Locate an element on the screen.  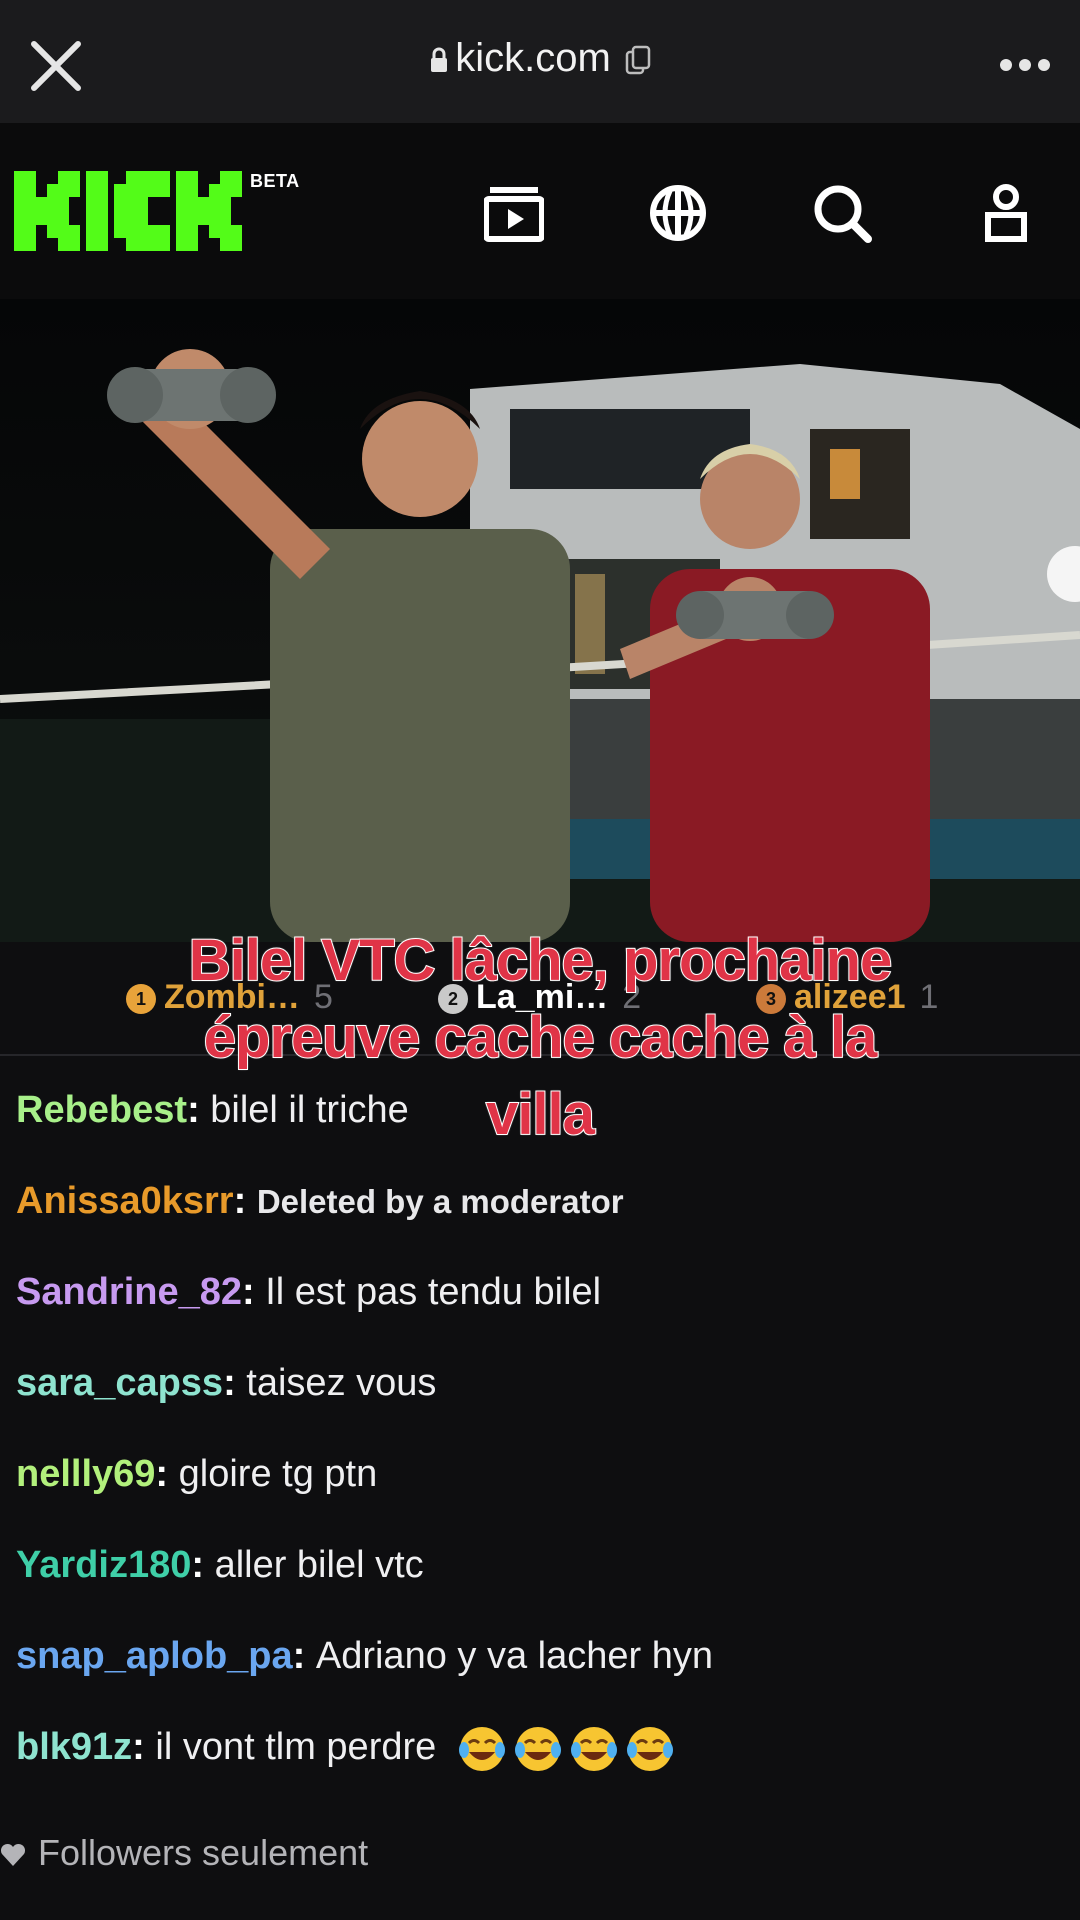
chat-message: snap_aplob_pa: Adriano y va lacher hyn is located at coordinates (541, 1671).